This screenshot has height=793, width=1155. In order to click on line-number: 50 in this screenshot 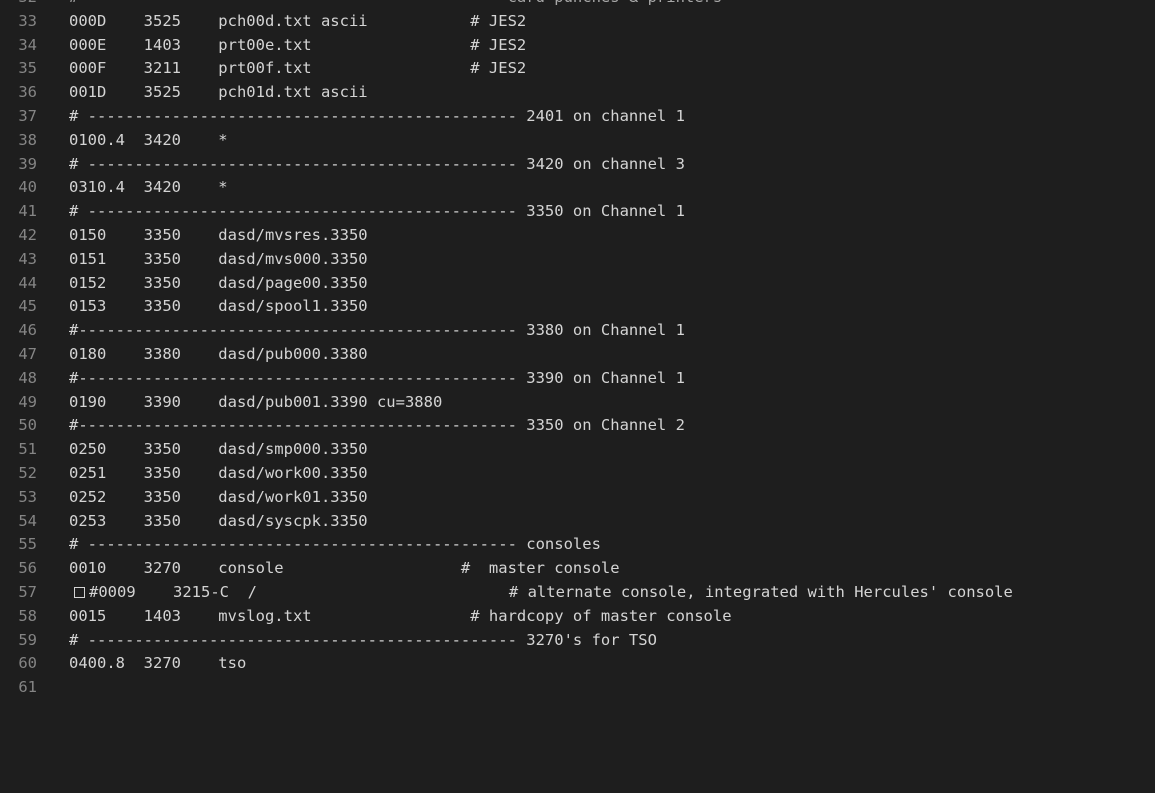, I will do `click(27, 425)`.